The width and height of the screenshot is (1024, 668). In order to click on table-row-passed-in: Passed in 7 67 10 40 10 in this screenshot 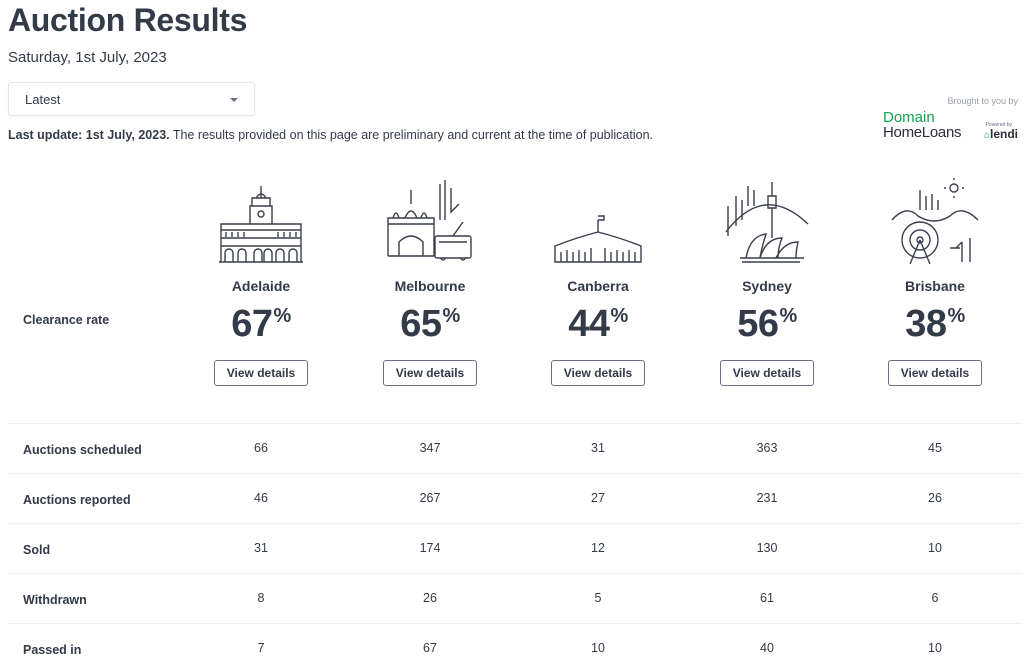, I will do `click(515, 645)`.